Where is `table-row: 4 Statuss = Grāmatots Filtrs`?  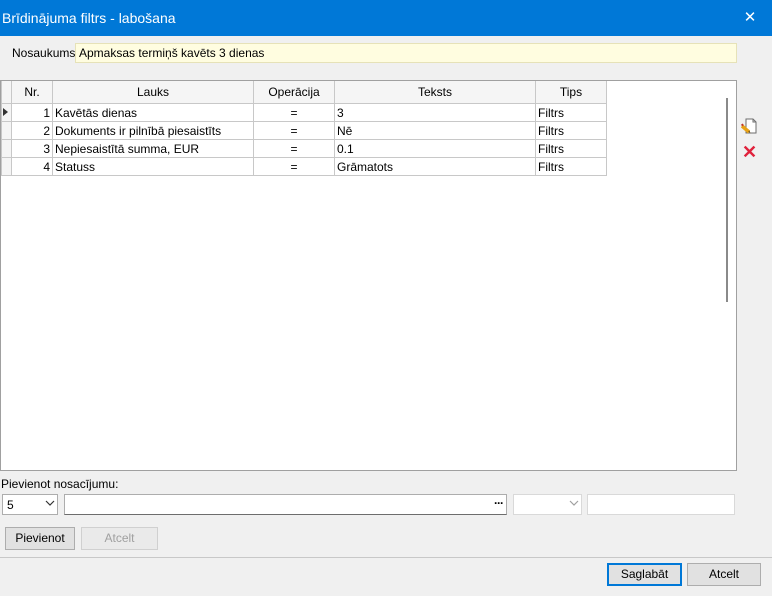
table-row: 4 Statuss = Grāmatots Filtrs is located at coordinates (304, 166).